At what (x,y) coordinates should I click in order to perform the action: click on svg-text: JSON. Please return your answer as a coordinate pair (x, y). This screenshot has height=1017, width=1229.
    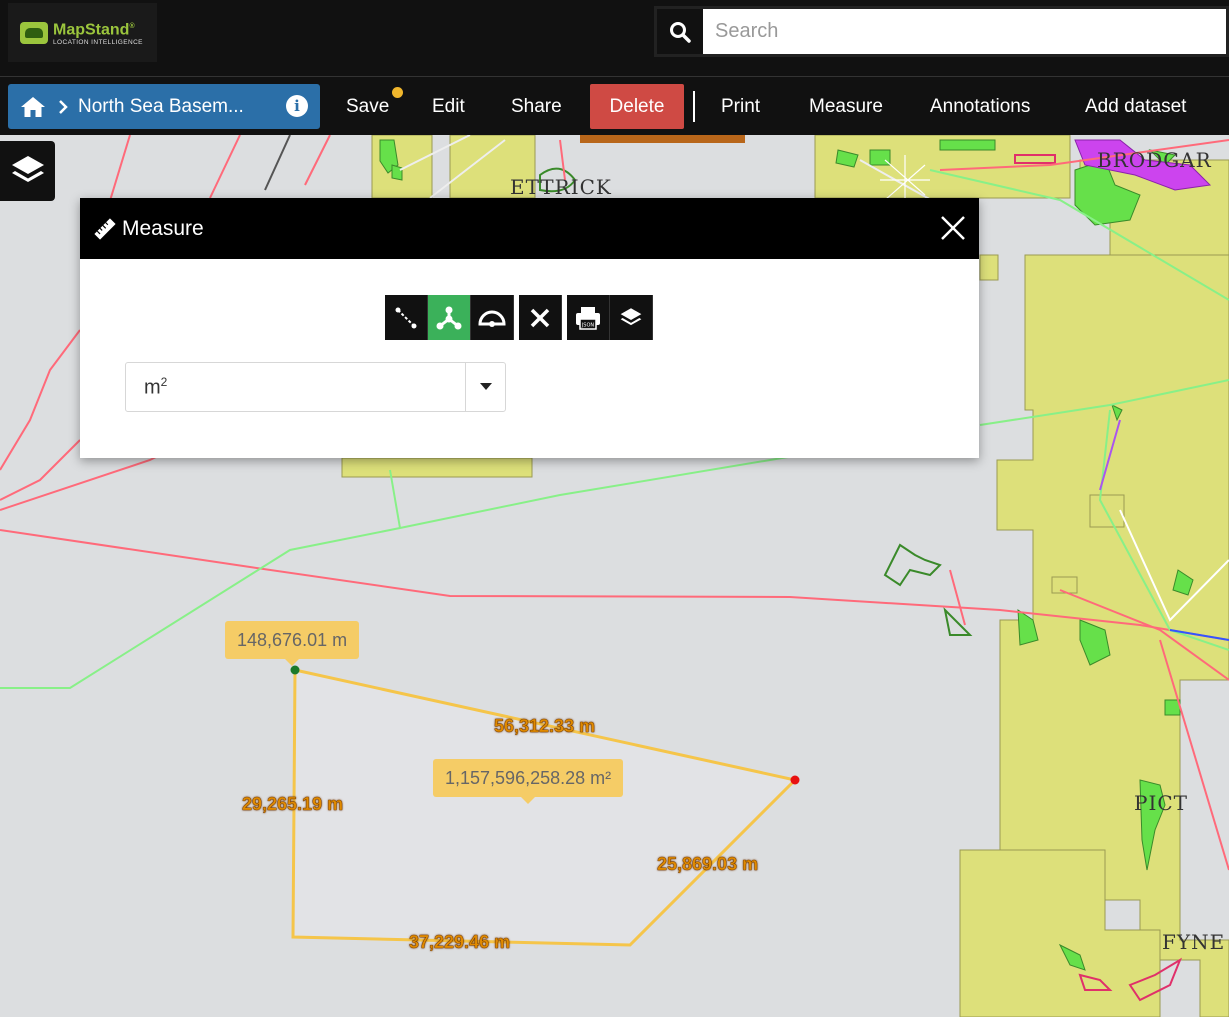
    Looking at the image, I should click on (588, 325).